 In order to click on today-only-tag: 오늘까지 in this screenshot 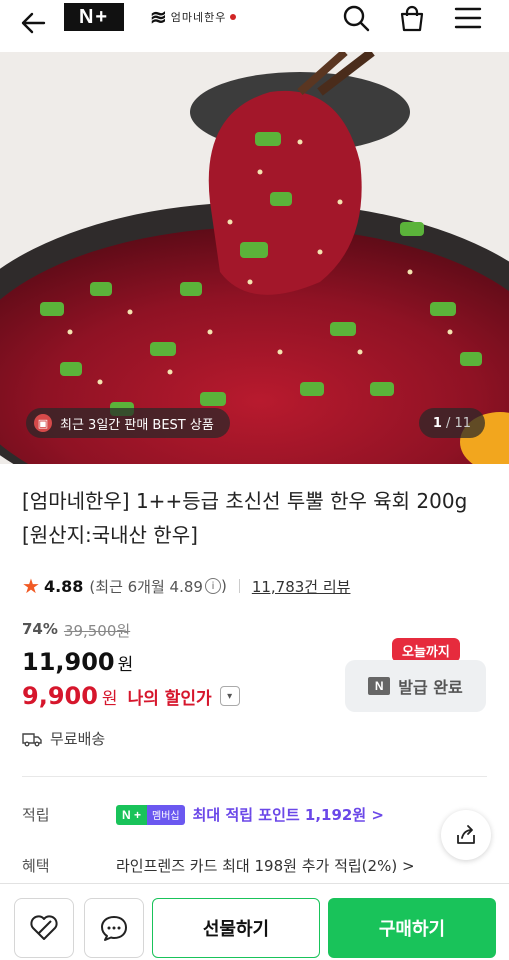, I will do `click(426, 653)`.